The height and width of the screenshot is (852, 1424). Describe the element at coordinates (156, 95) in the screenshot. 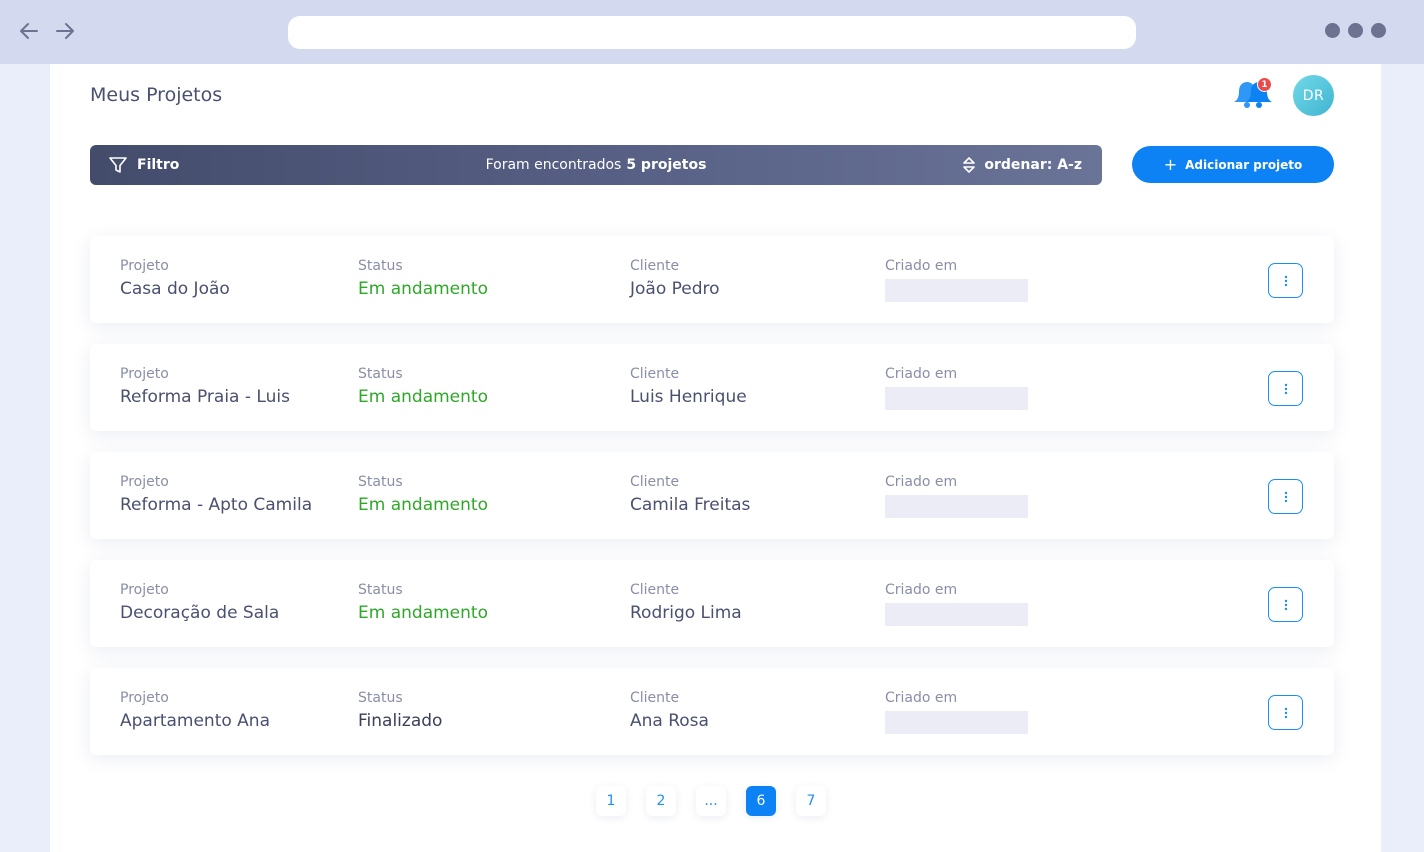

I see `page-title: Meus Projetos` at that location.